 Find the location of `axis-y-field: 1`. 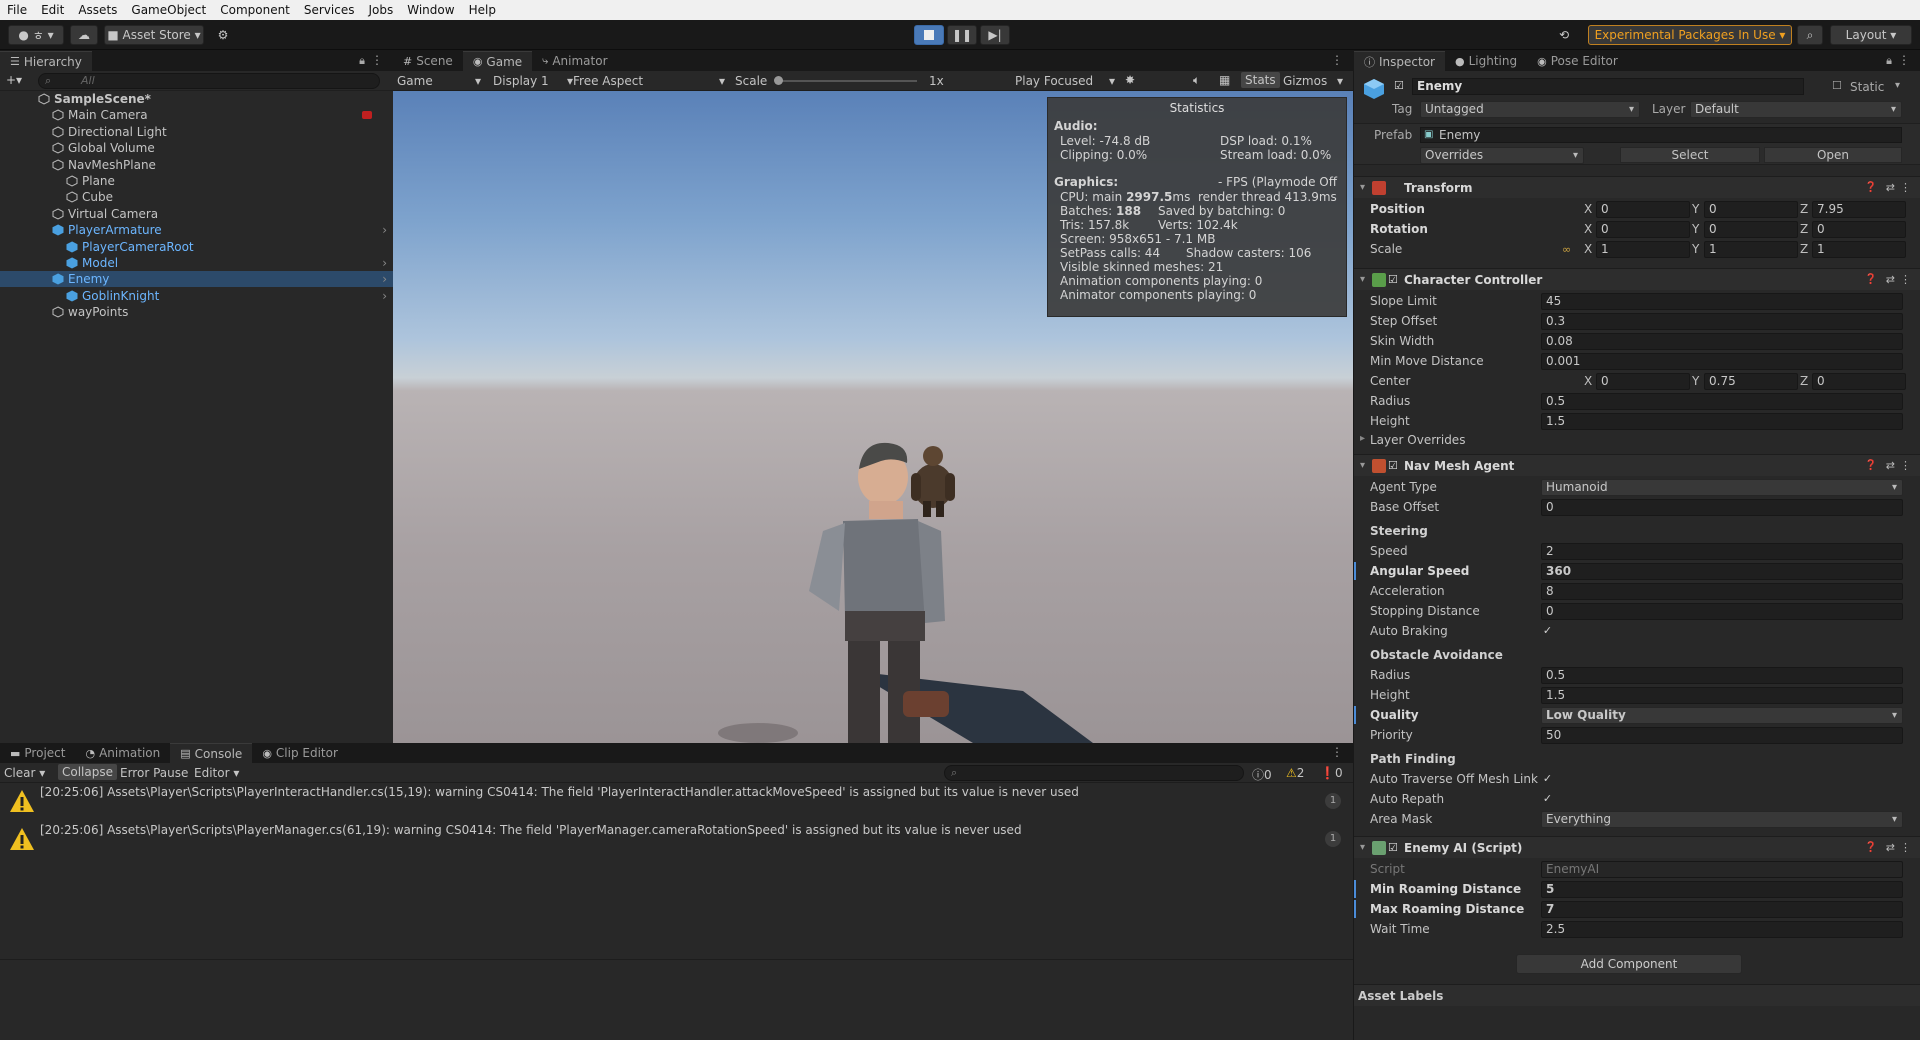

axis-y-field: 1 is located at coordinates (1751, 249).